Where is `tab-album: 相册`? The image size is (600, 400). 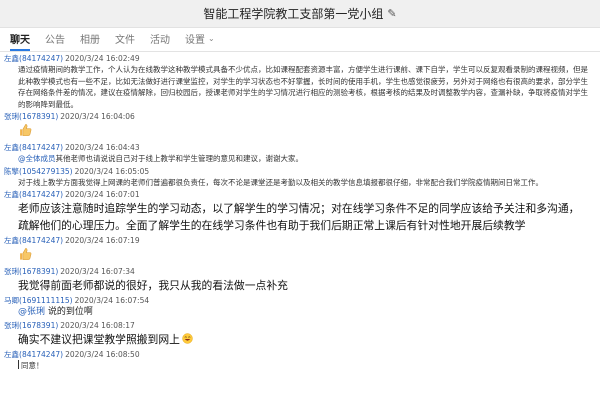 tab-album: 相册 is located at coordinates (90, 41).